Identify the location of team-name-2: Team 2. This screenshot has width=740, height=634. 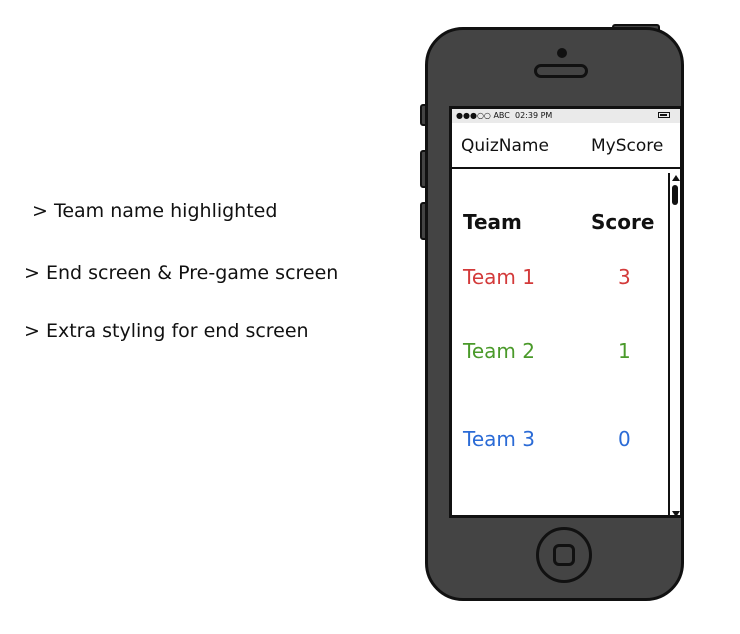
(499, 351).